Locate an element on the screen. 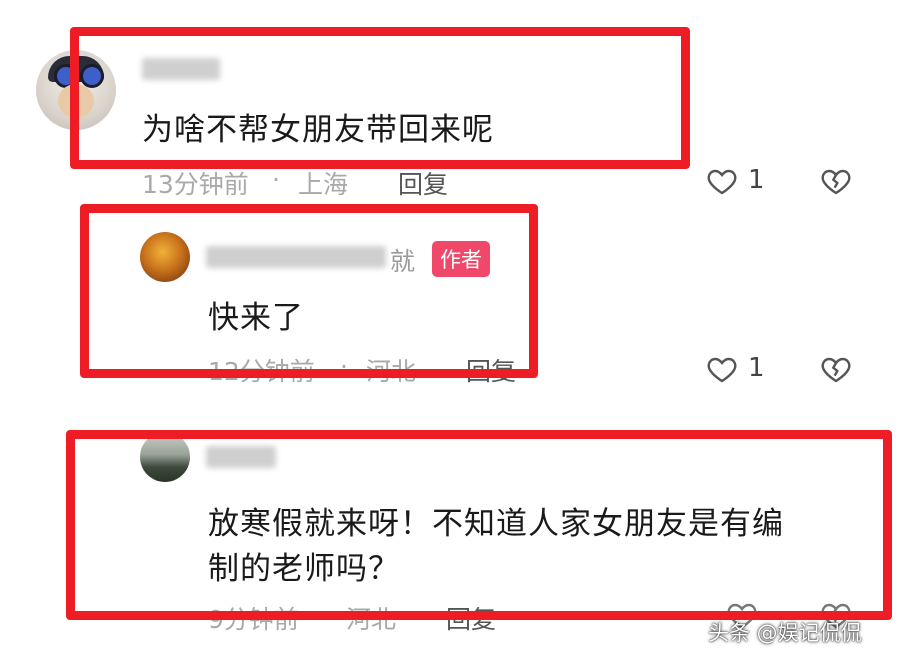 This screenshot has height=657, width=900. reply-button: 回复 is located at coordinates (423, 183).